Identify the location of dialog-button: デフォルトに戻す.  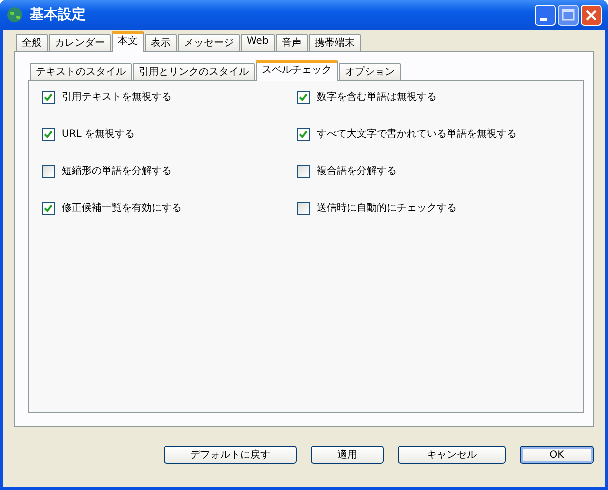
(230, 455).